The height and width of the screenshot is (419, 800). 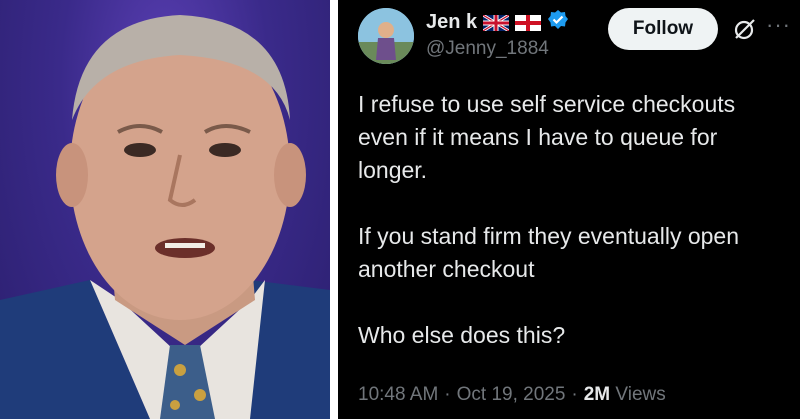 What do you see at coordinates (778, 25) in the screenshot?
I see `more-options-icon: ···` at bounding box center [778, 25].